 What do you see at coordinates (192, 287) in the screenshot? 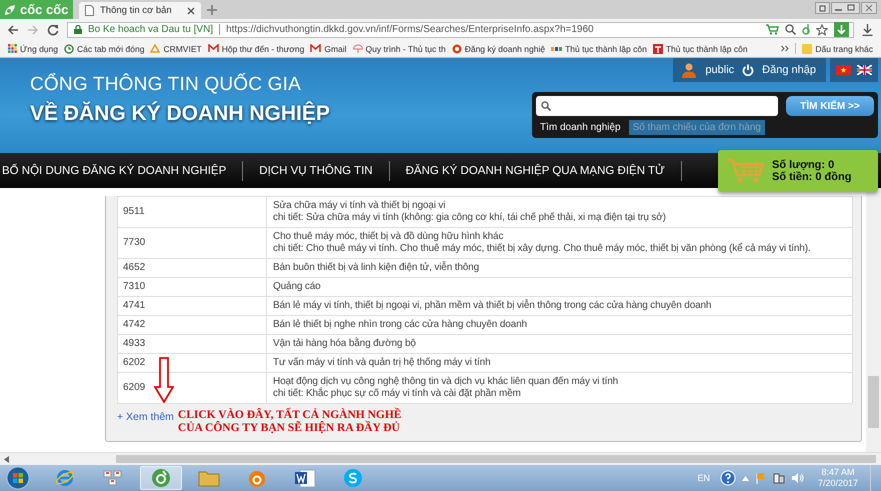
I see `table-cell: 7310` at bounding box center [192, 287].